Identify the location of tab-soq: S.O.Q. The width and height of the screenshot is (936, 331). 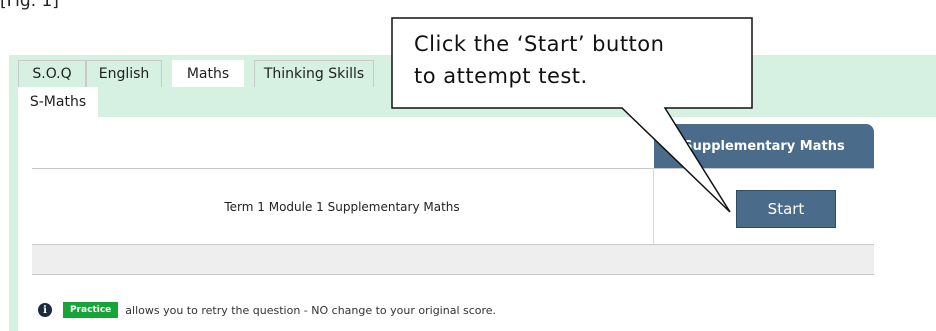
(52, 73).